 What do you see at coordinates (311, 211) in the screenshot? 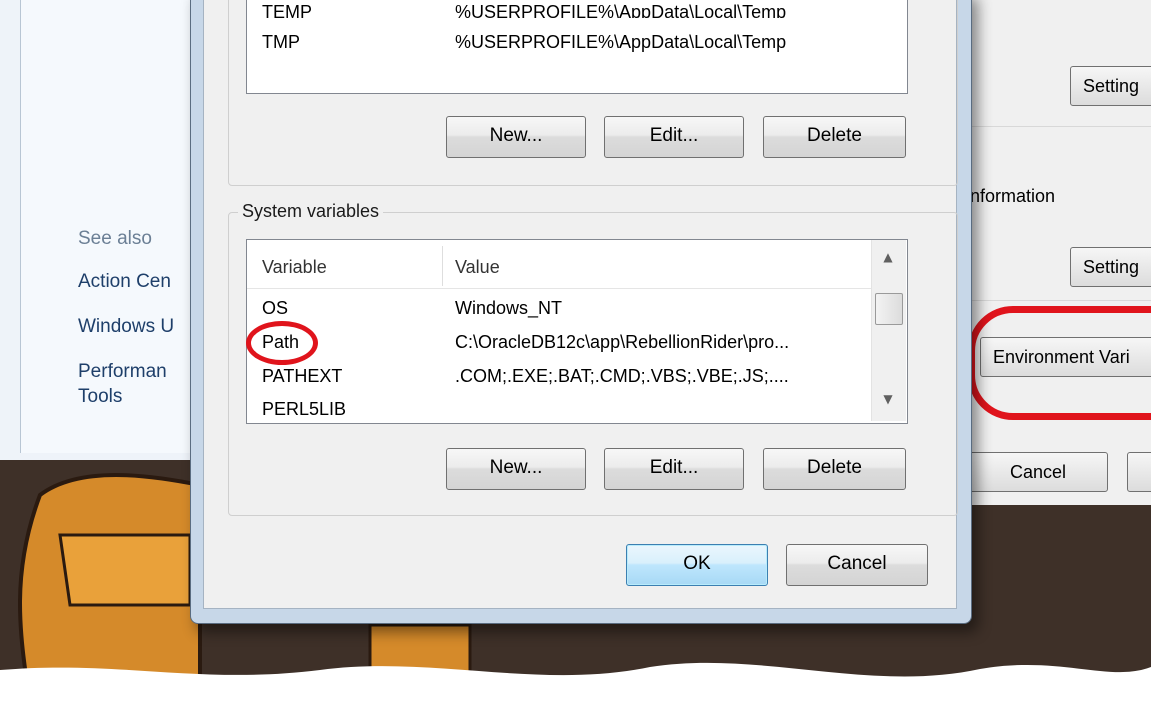
I see `system-variables-label: System variables` at bounding box center [311, 211].